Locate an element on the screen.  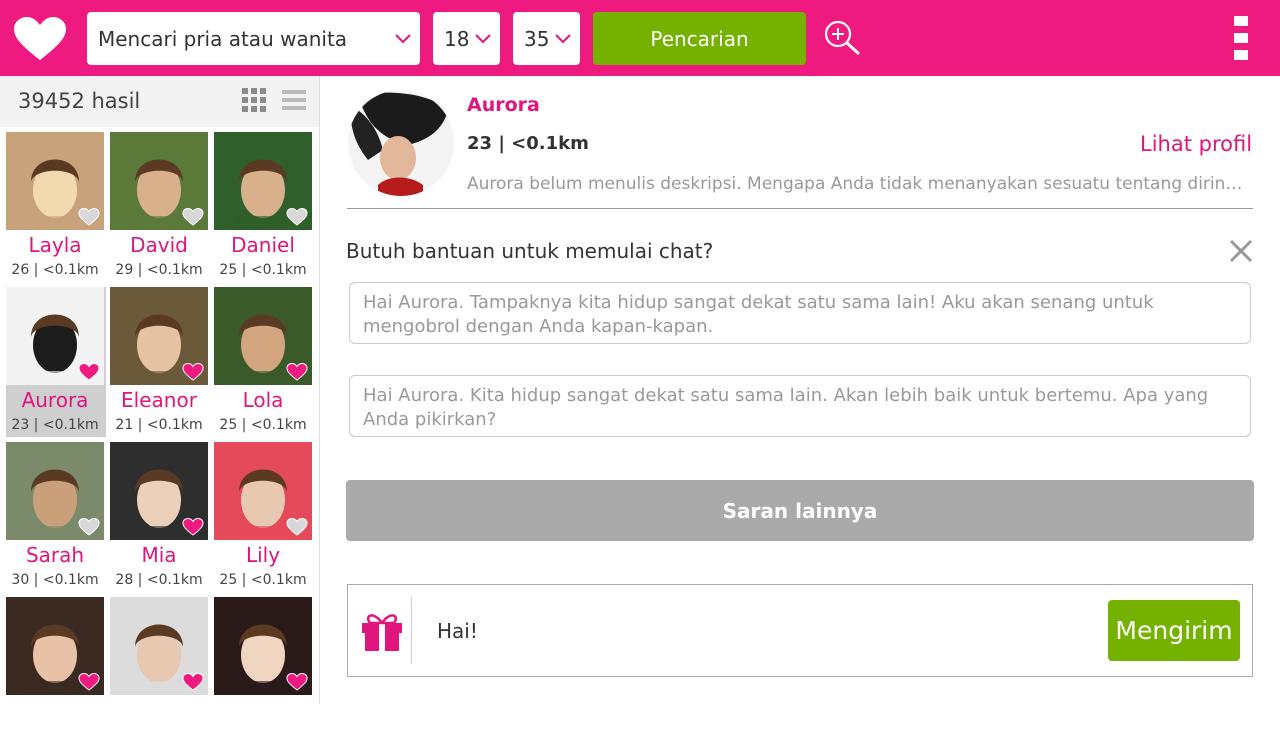
profile-card: Lily 25 | <0.1km is located at coordinates (264, 517).